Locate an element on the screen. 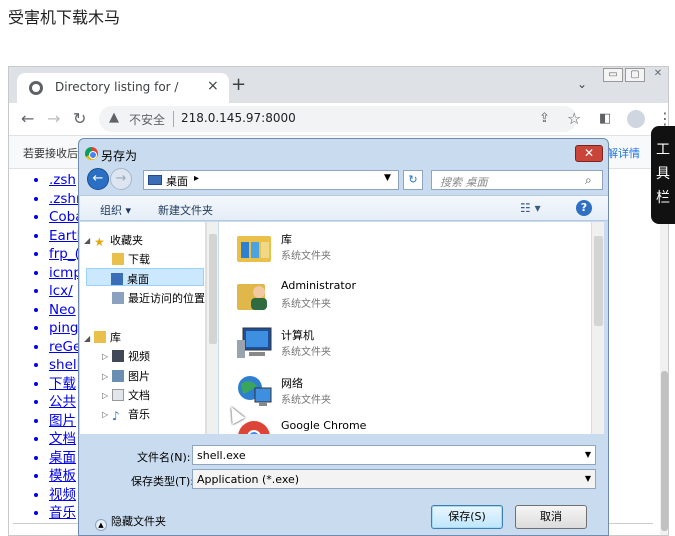 The image size is (675, 536). back-arrow-icon: ← is located at coordinates (27, 118).